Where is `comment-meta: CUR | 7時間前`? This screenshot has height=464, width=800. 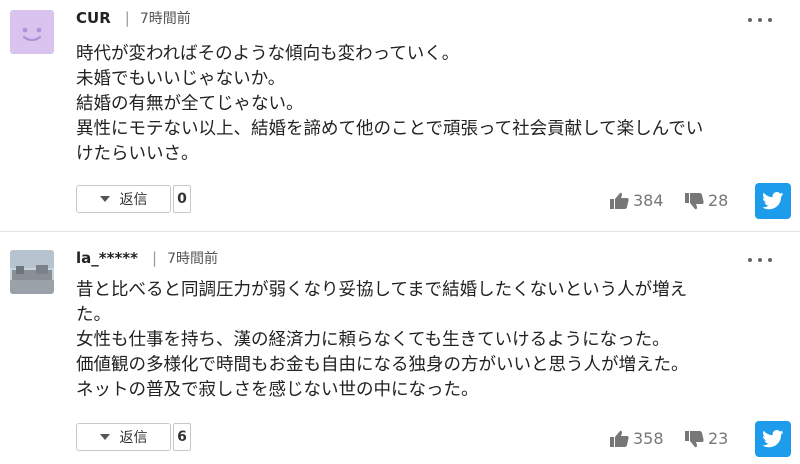 comment-meta: CUR | 7時間前 is located at coordinates (133, 18).